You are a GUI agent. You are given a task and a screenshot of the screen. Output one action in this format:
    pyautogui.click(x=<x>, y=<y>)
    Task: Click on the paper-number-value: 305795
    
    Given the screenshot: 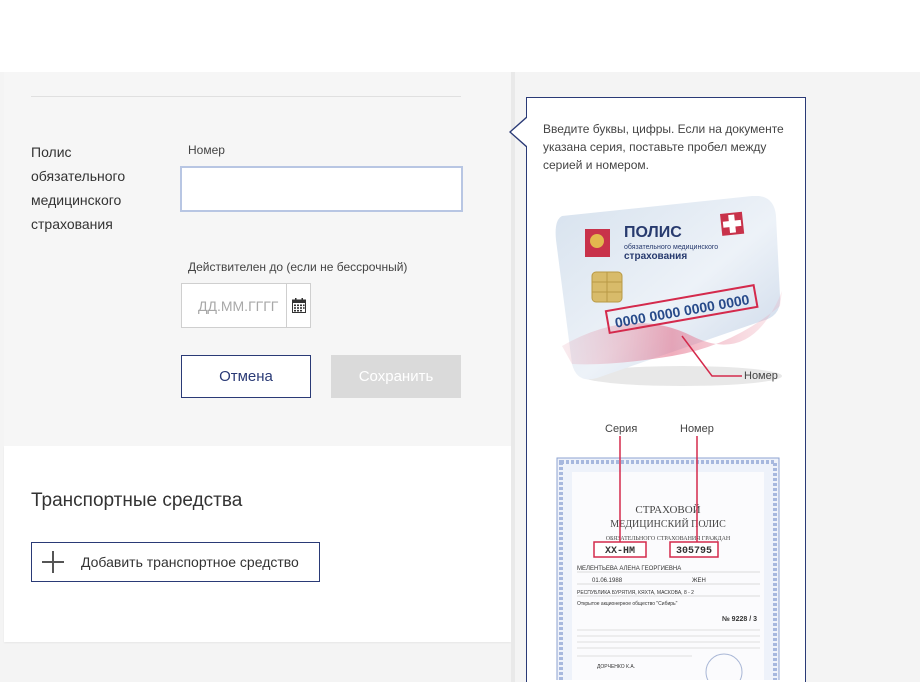 What is the action you would take?
    pyautogui.click(x=694, y=551)
    